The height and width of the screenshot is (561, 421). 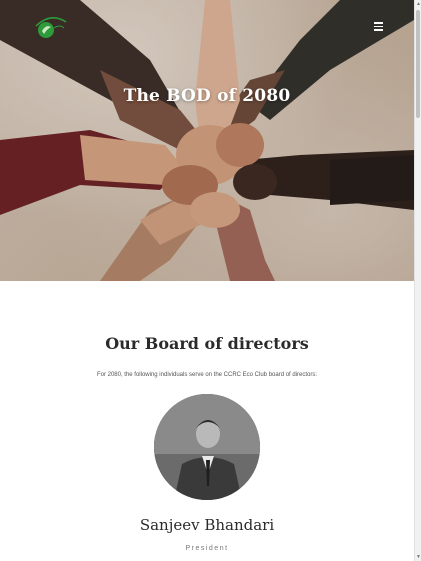 What do you see at coordinates (418, 557) in the screenshot?
I see `scroll-down-arrow-icon: ▼` at bounding box center [418, 557].